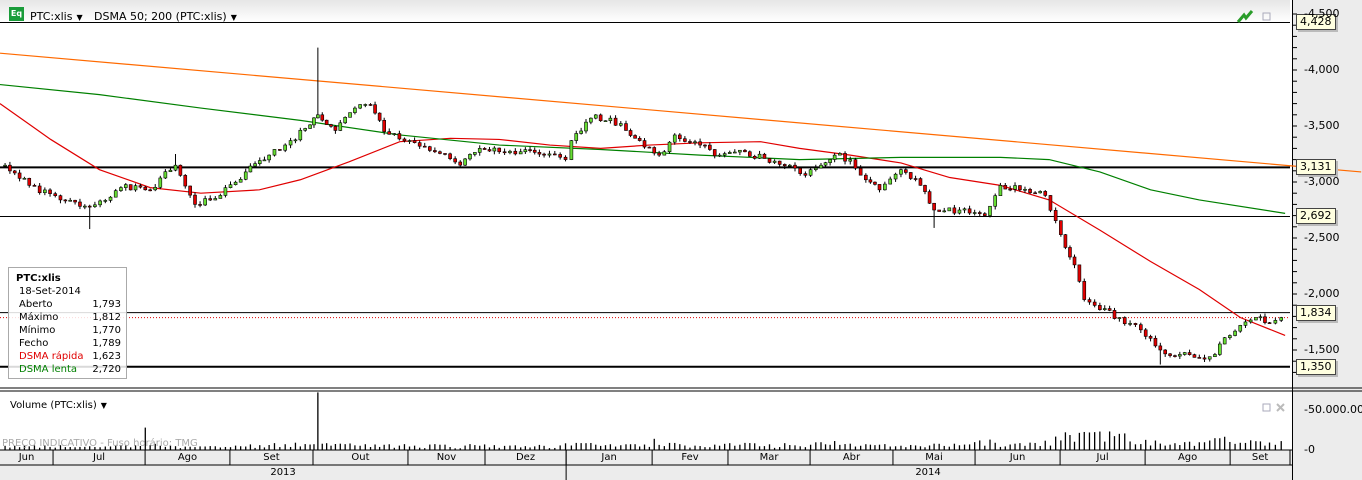  Describe the element at coordinates (928, 472) in the screenshot. I see `year-label: 2014` at that location.